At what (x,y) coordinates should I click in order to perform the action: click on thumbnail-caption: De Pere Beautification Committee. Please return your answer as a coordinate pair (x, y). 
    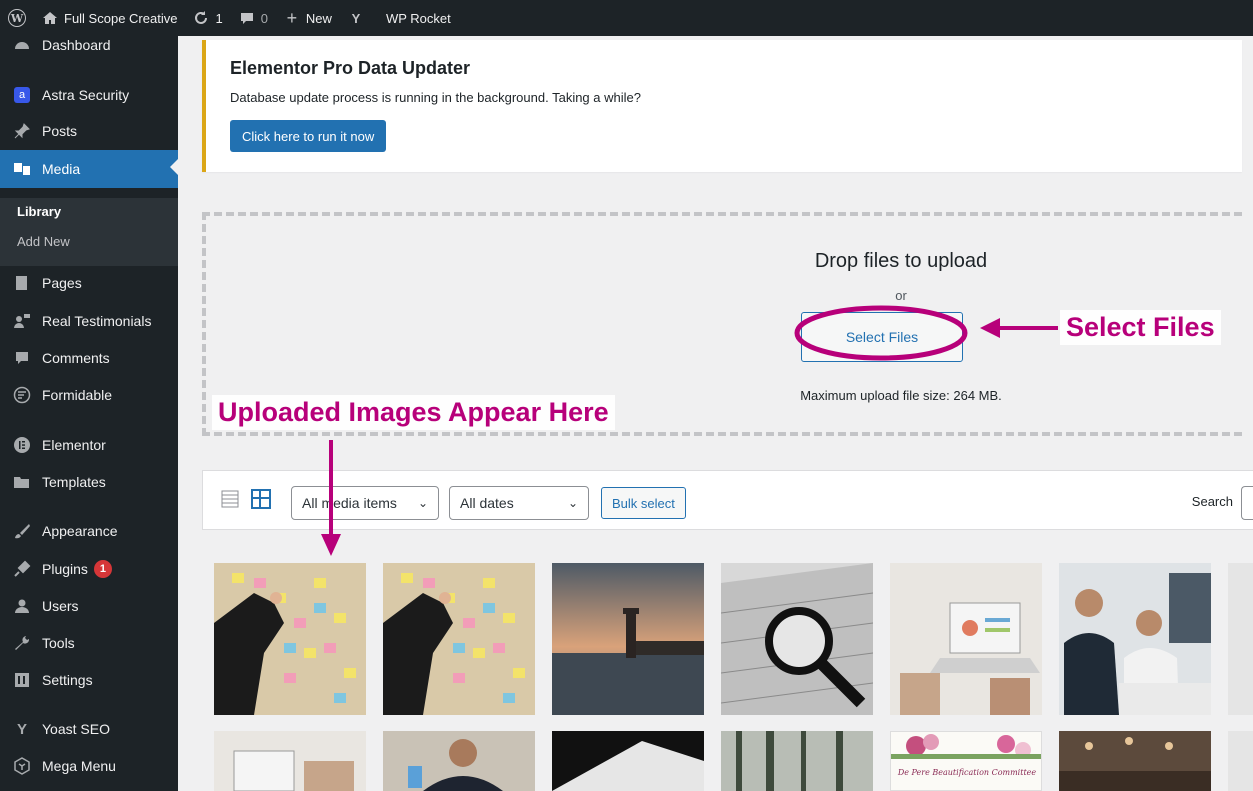
    Looking at the image, I should click on (967, 772).